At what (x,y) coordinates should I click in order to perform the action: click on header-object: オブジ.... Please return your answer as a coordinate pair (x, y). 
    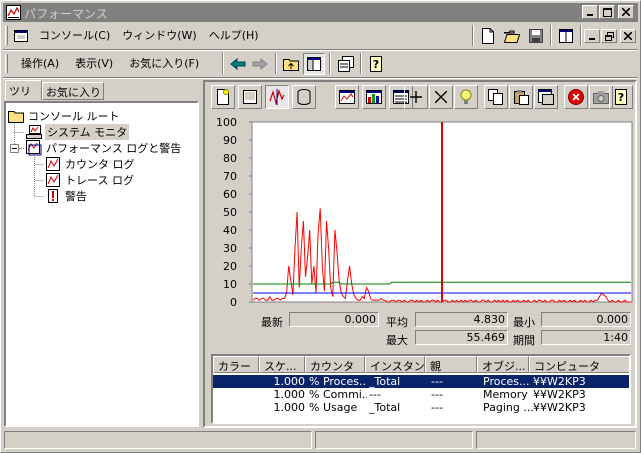
    Looking at the image, I should click on (503, 364).